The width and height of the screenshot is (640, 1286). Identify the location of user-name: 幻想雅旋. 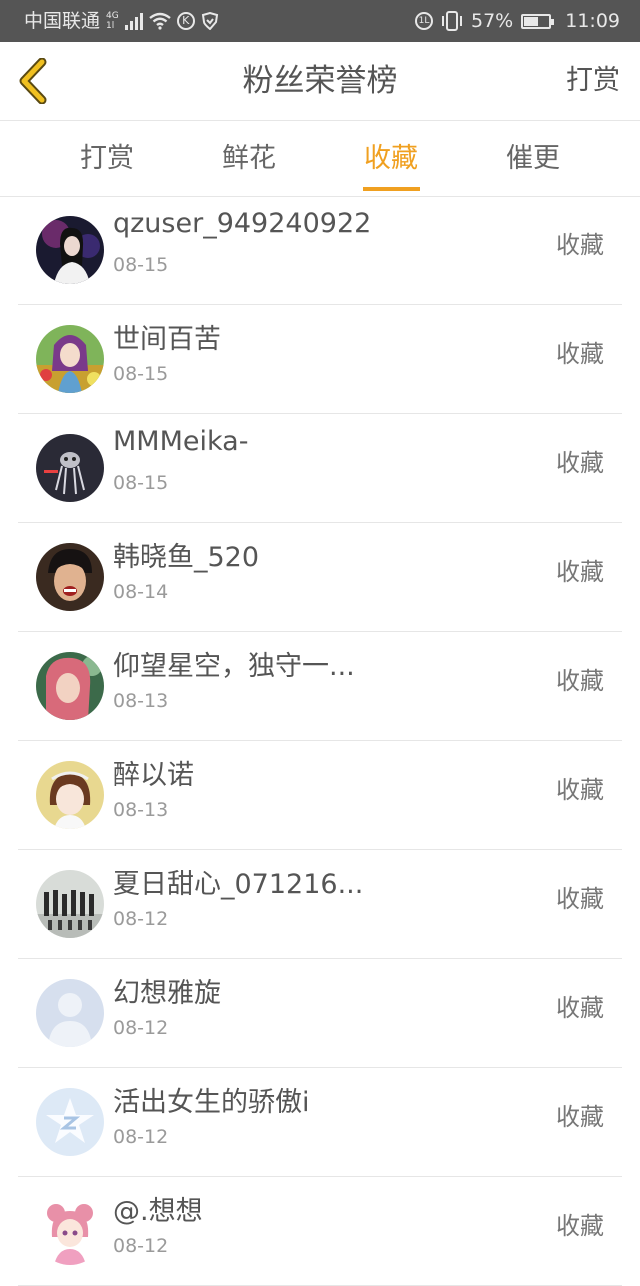
(167, 993).